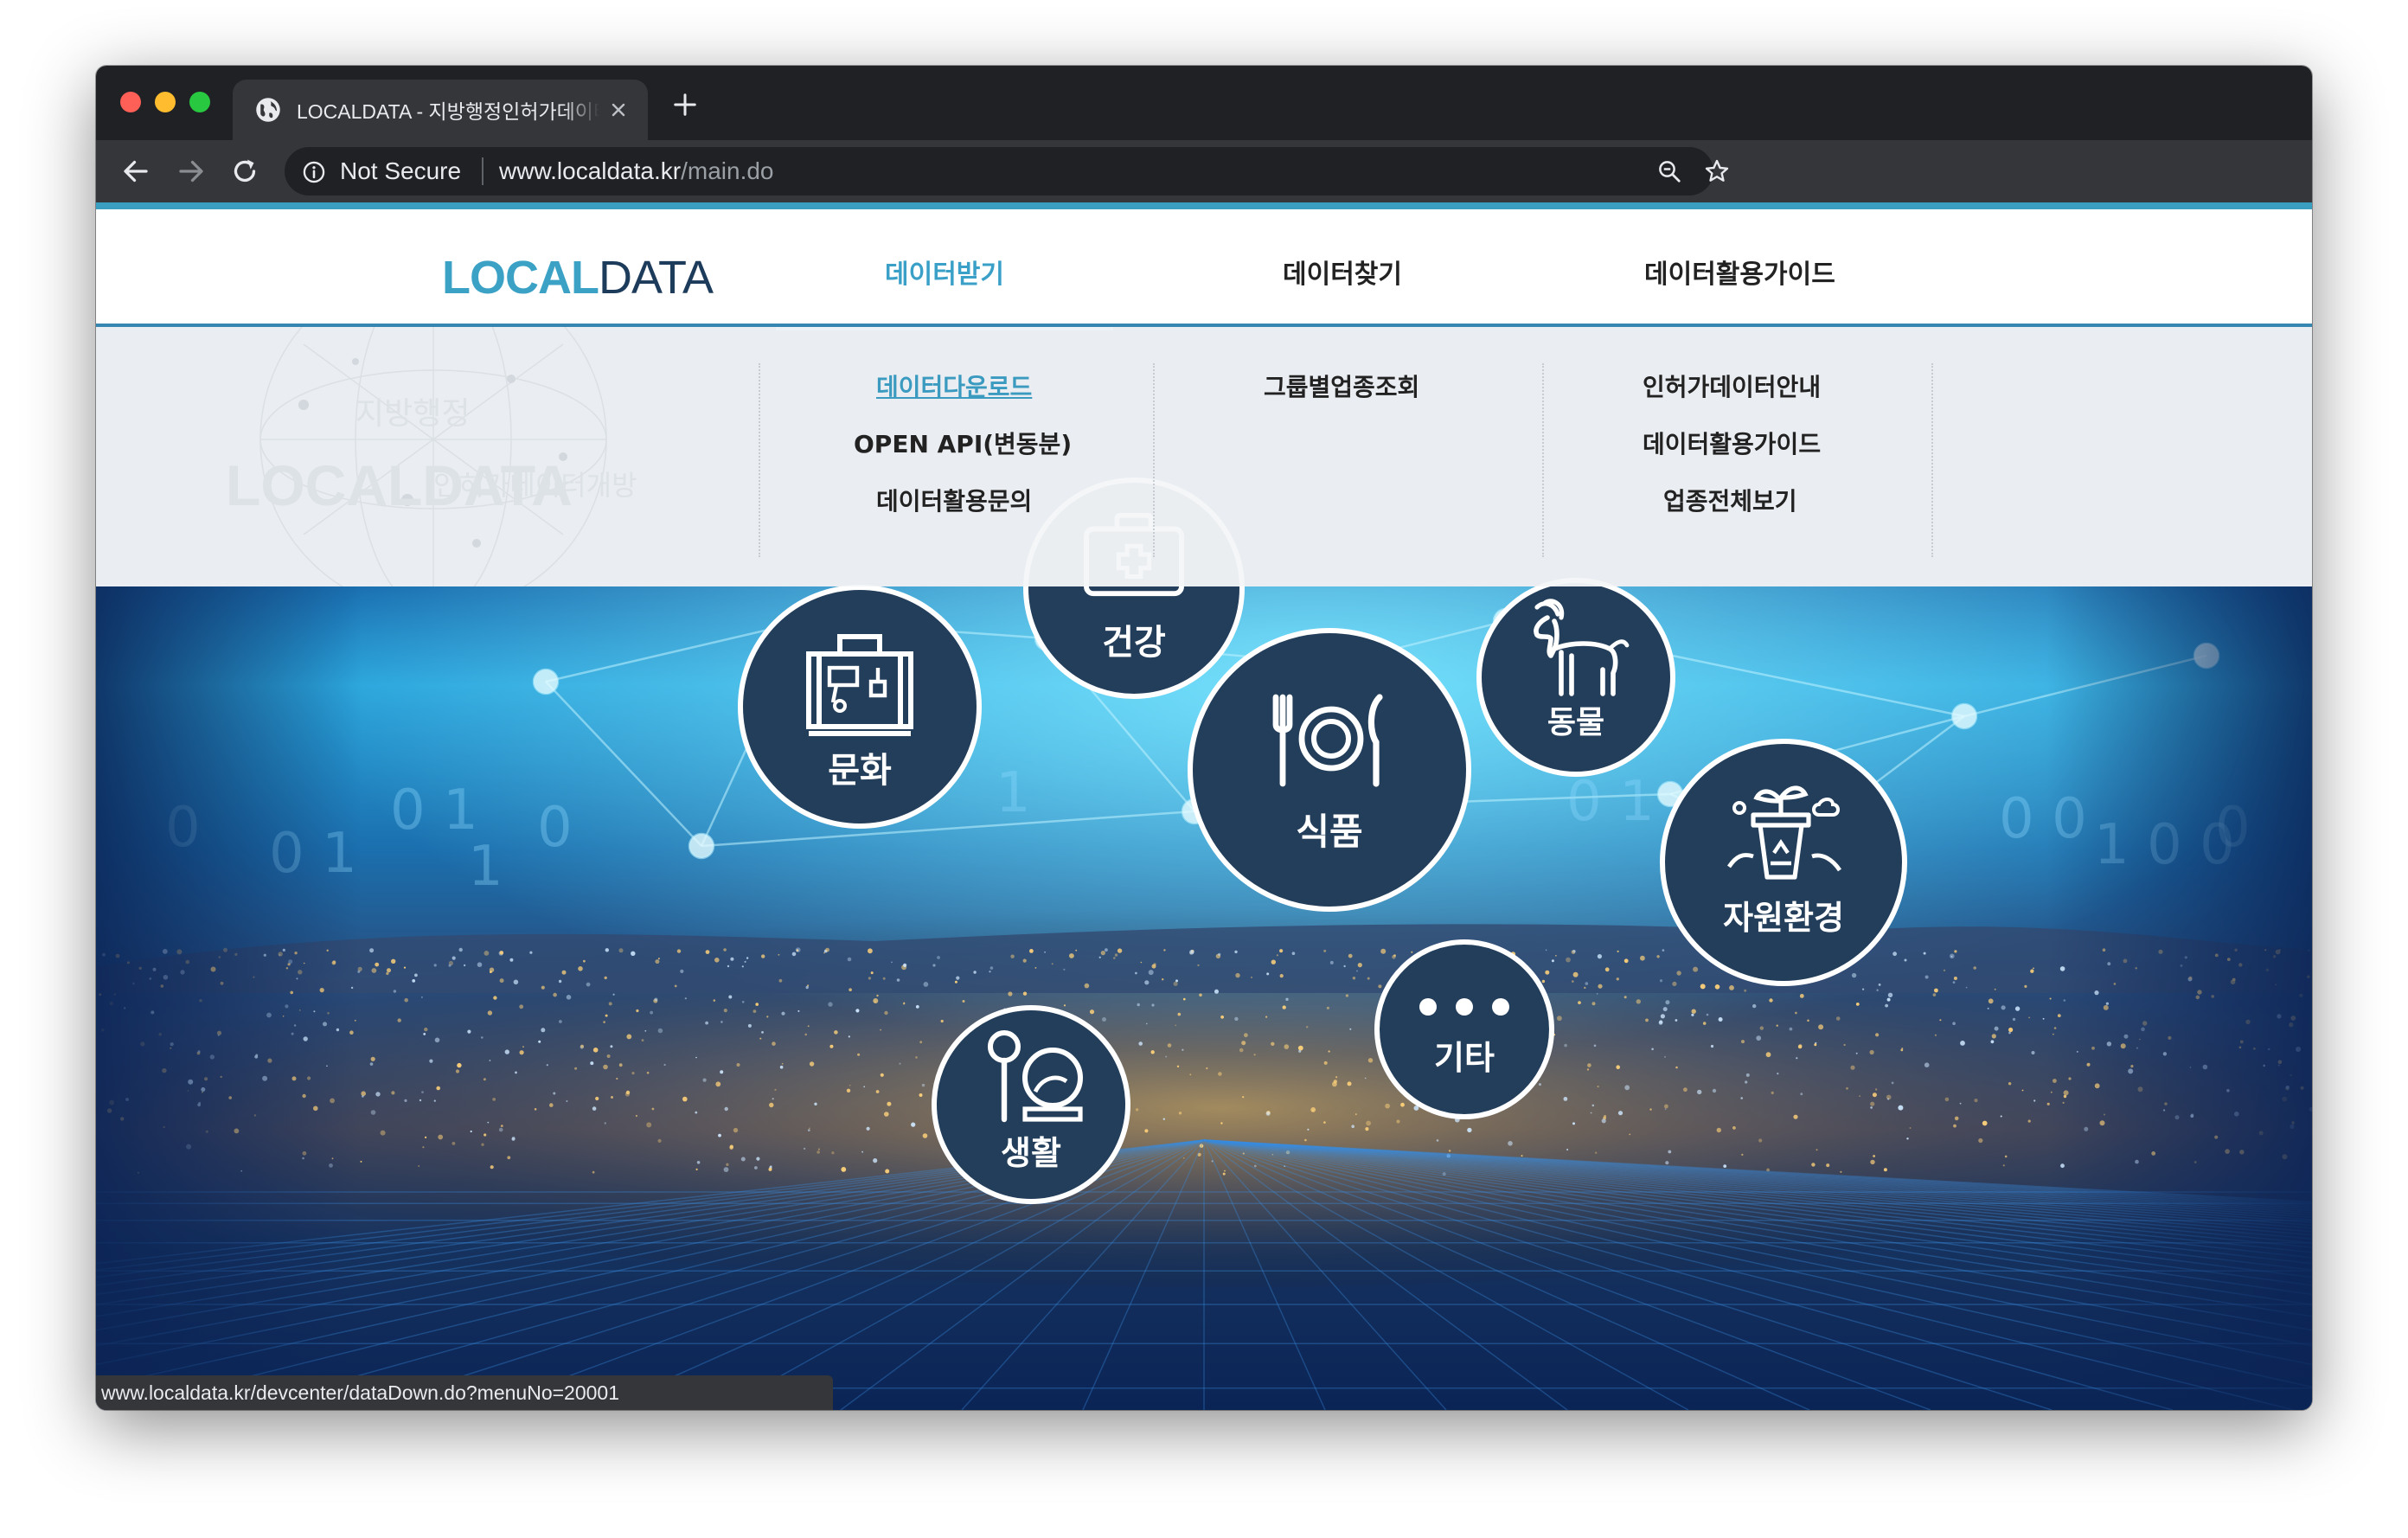  I want to click on recycle-plant-icon, so click(1784, 832).